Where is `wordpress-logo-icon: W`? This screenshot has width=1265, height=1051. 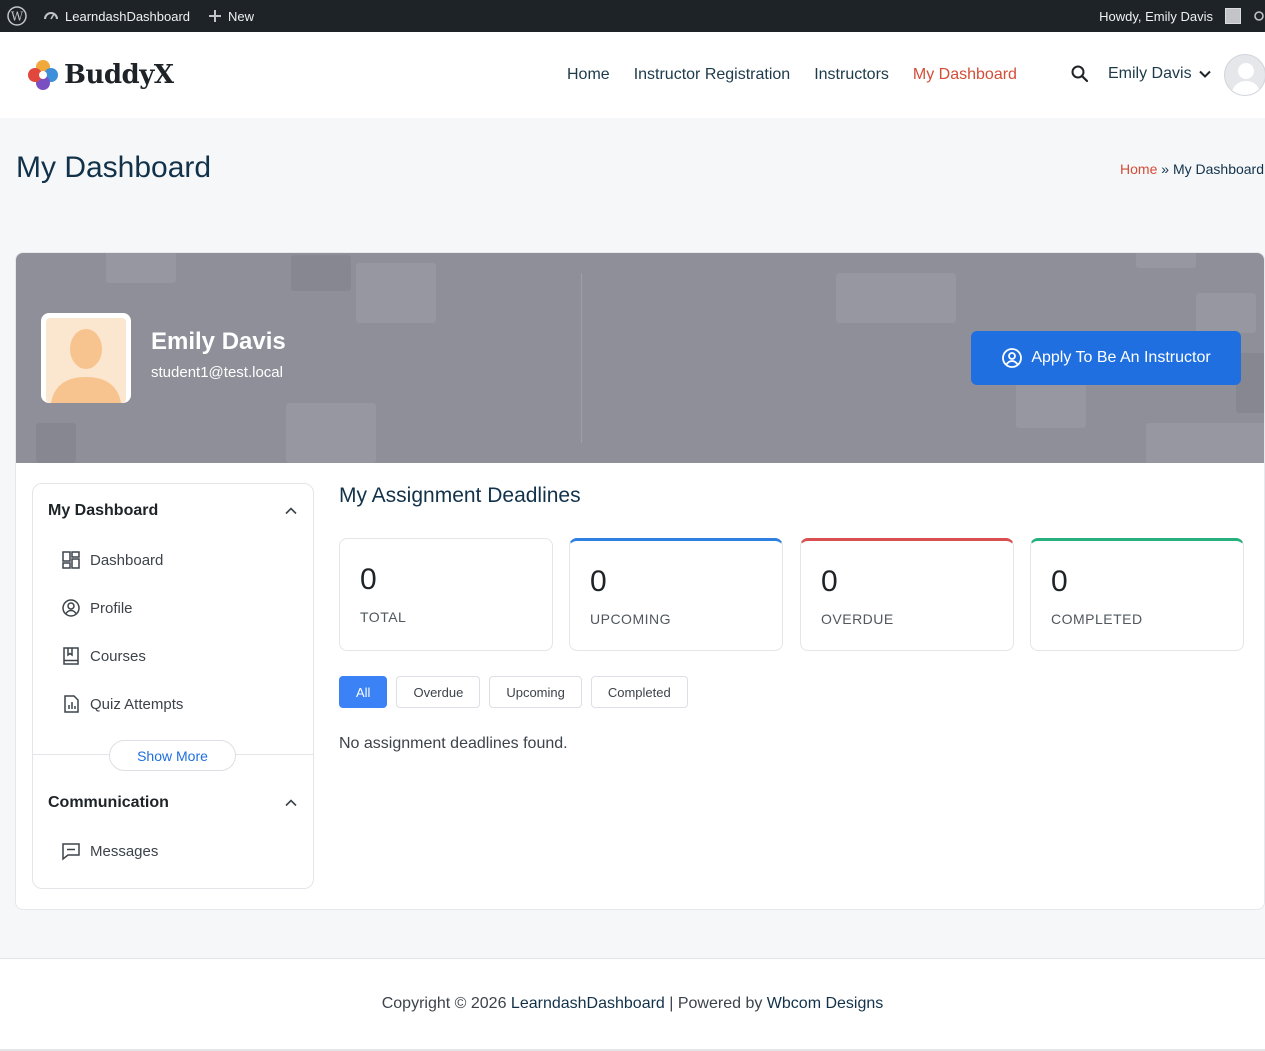 wordpress-logo-icon: W is located at coordinates (17, 16).